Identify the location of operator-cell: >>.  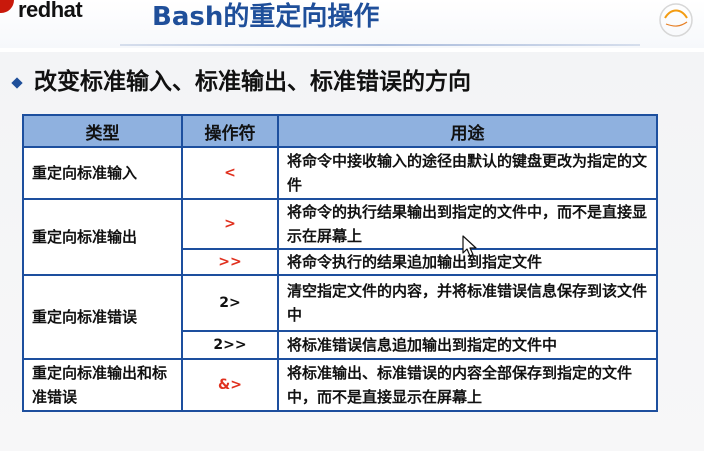
(230, 262).